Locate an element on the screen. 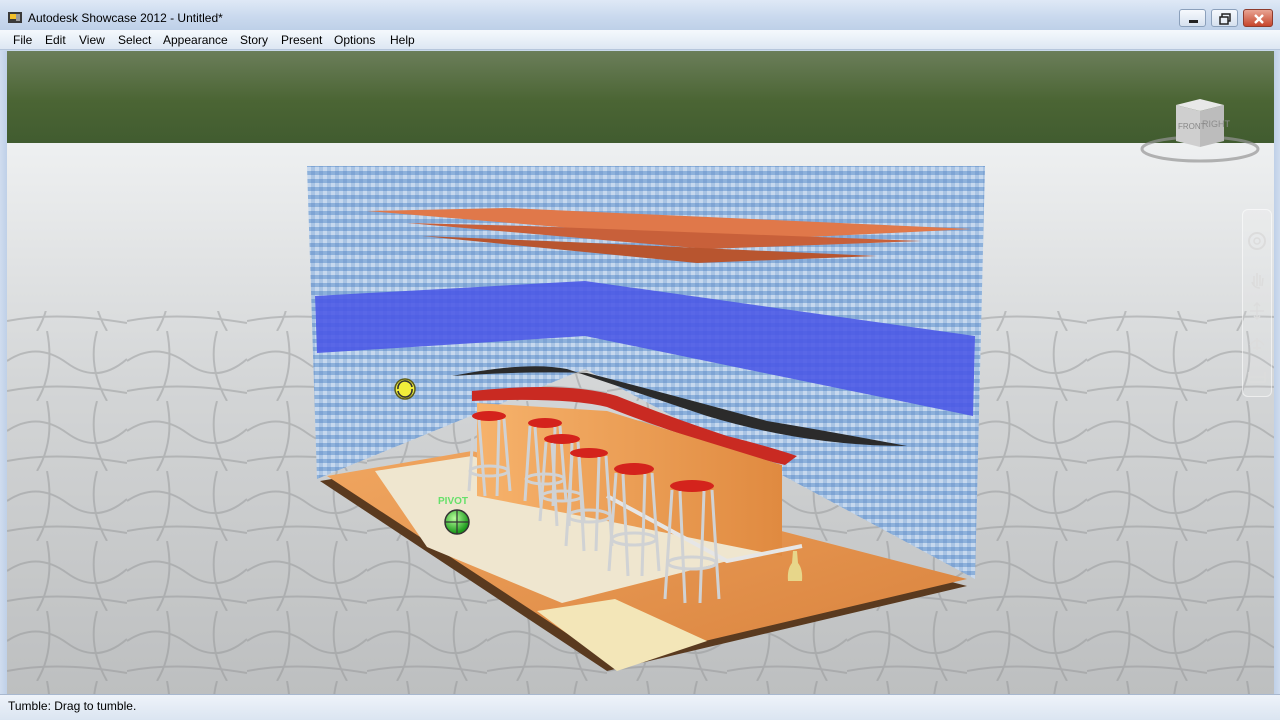  window-title: Autodesk Showcase 2012 - Untitled* is located at coordinates (125, 18).